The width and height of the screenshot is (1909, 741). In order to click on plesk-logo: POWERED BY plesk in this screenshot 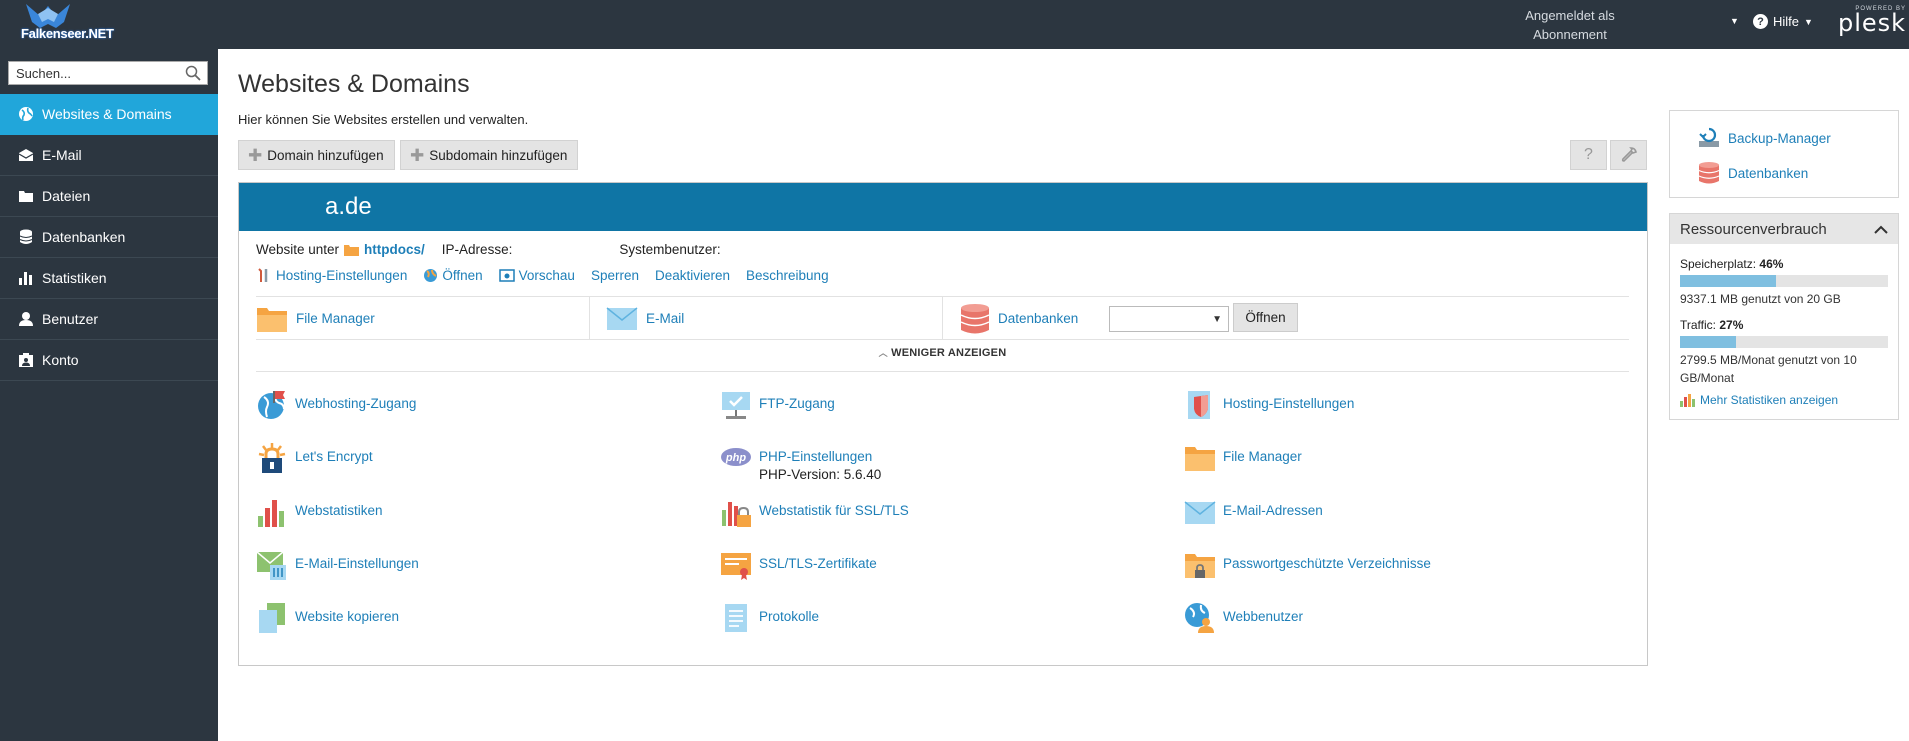, I will do `click(1872, 20)`.